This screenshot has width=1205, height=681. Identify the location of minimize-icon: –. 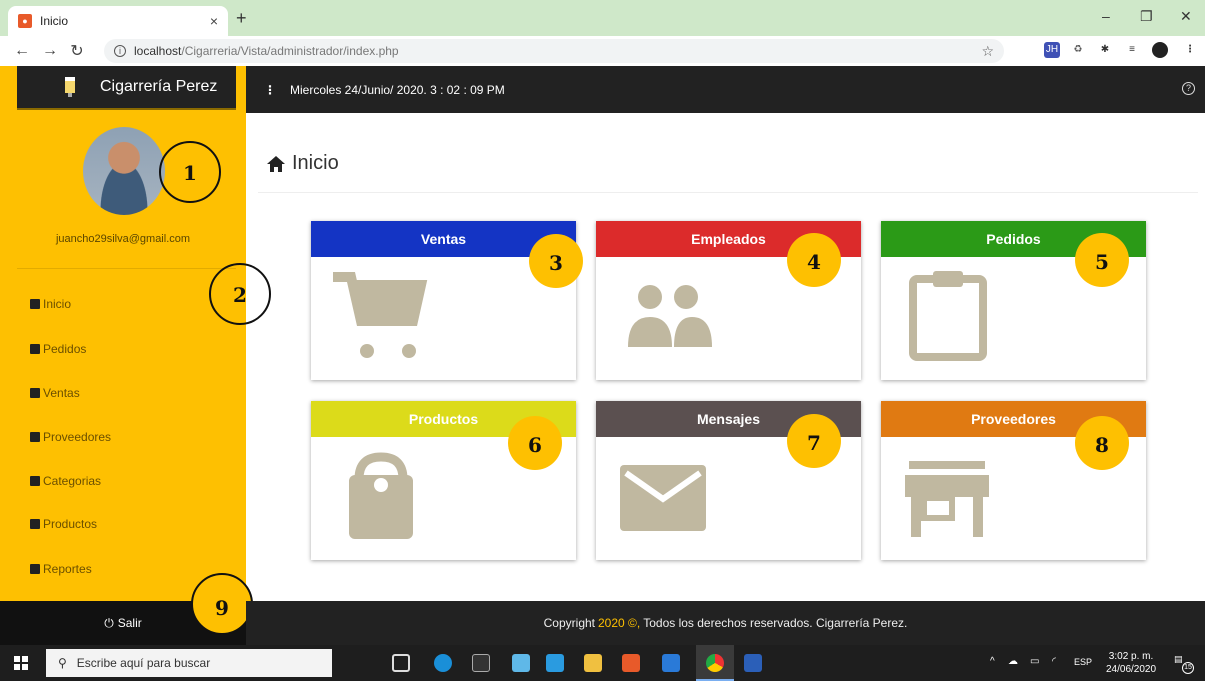
(1106, 16).